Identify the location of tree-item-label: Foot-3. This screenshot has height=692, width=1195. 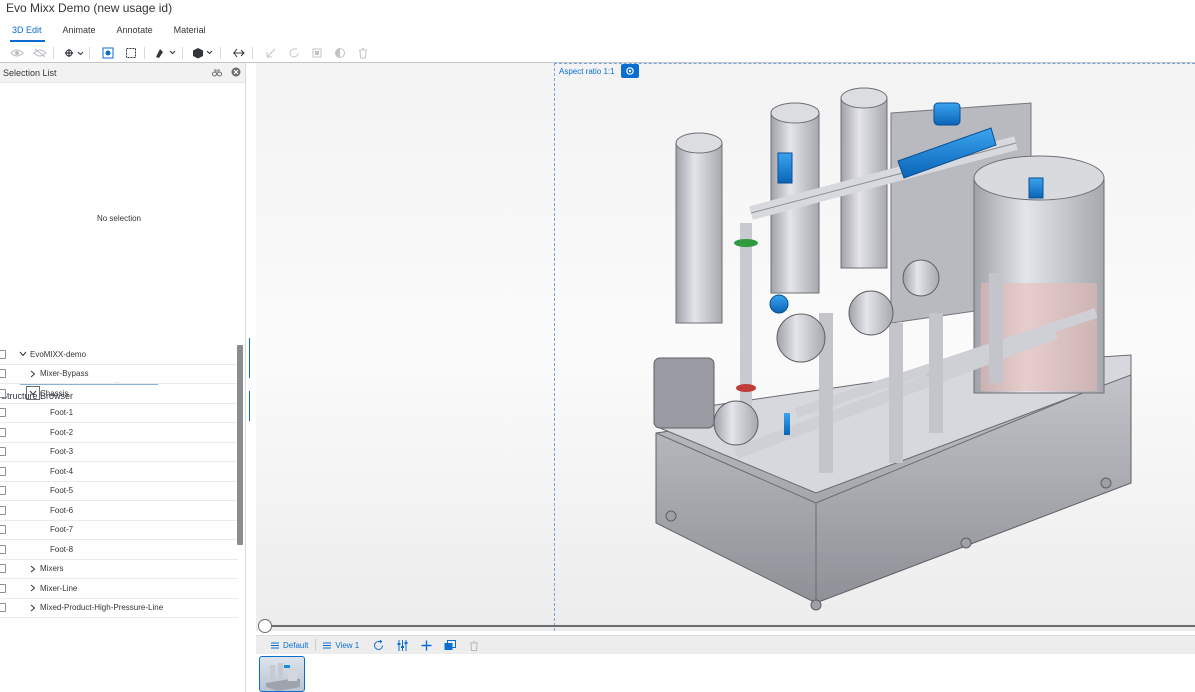
(62, 452).